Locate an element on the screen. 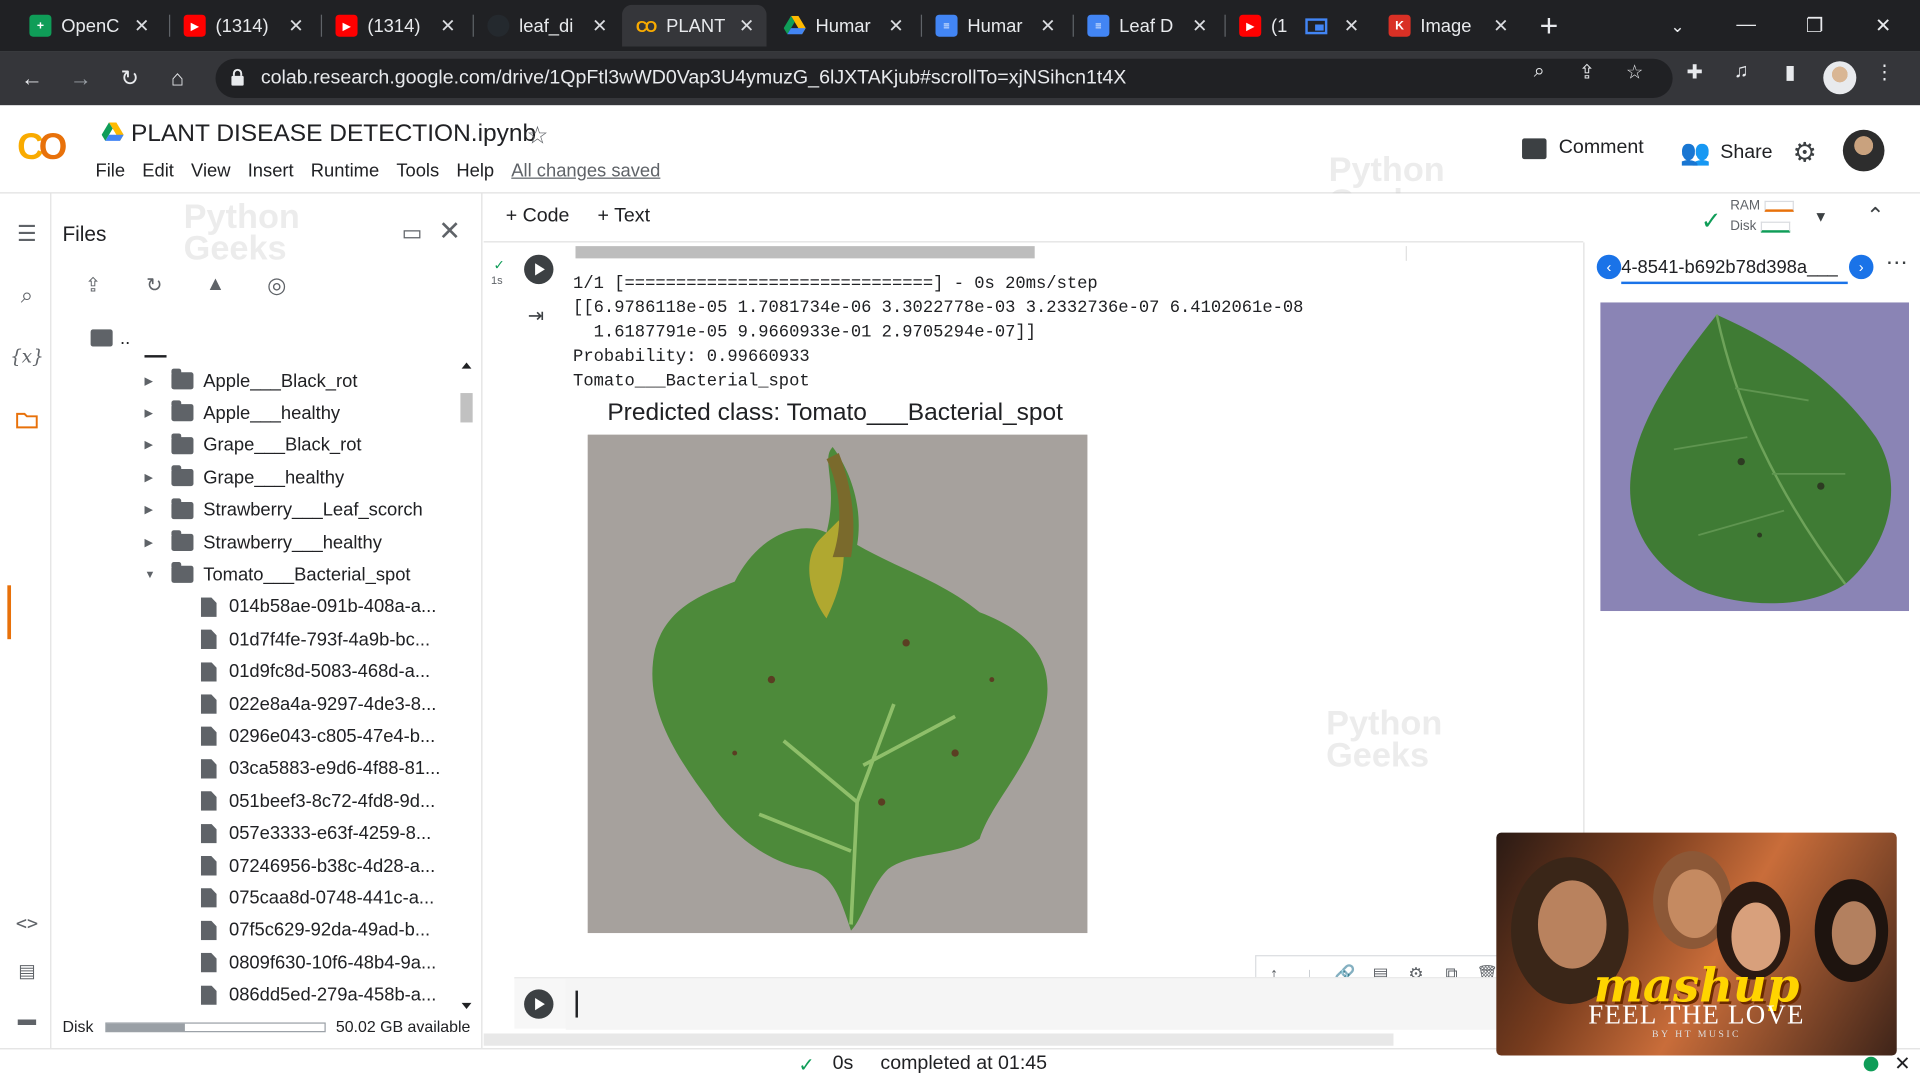  menu-runtime: Runtime is located at coordinates (345, 170).